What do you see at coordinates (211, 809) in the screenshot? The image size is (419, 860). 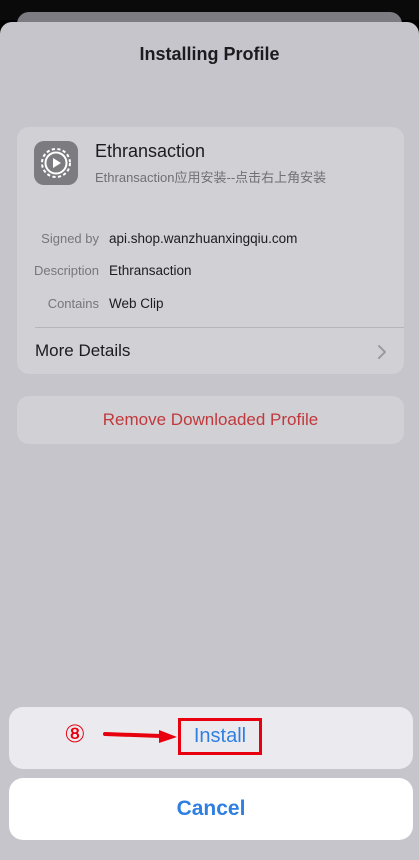 I see `cancel-button: Cancel` at bounding box center [211, 809].